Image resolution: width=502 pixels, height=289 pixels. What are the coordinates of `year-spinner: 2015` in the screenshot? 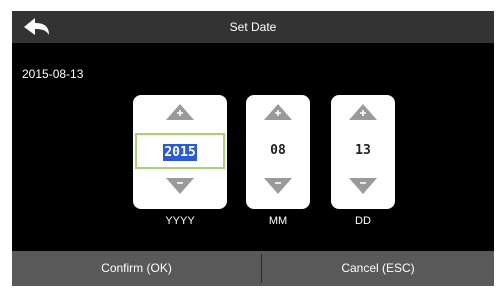 It's located at (180, 152).